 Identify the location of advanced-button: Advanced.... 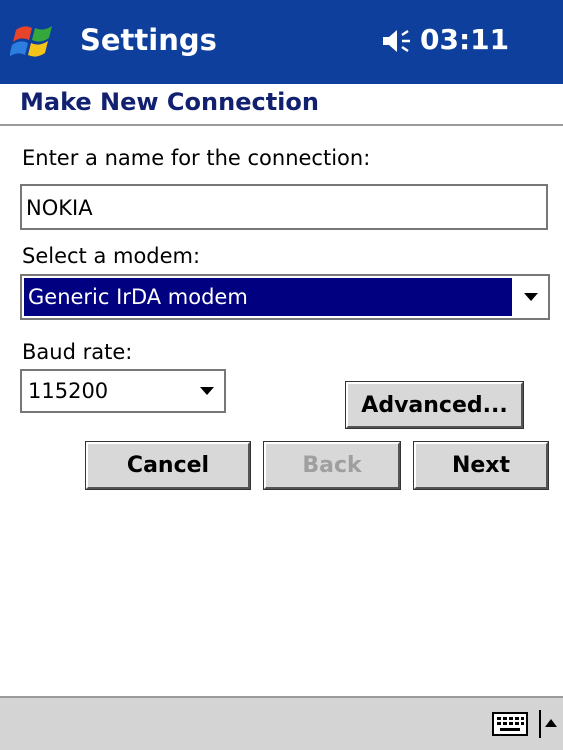
(434, 405).